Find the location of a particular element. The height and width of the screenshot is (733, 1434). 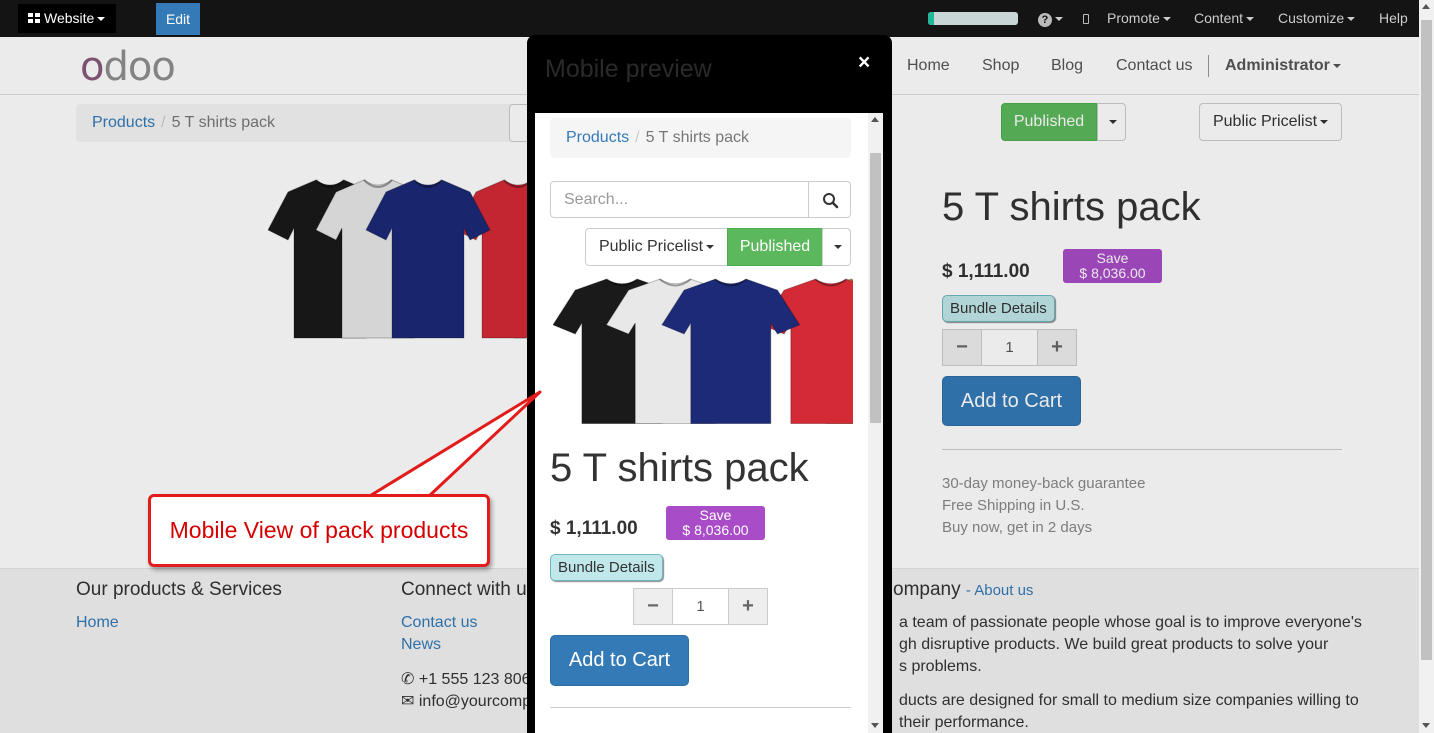

footer-email: ✉ info@yourcomp is located at coordinates (466, 701).